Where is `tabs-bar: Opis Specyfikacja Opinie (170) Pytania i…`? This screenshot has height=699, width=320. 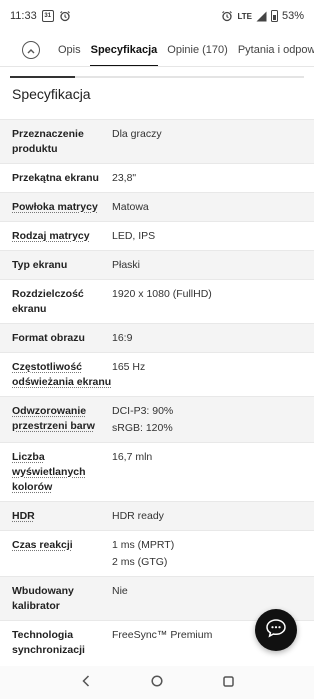
tabs-bar: Opis Specyfikacja Opinie (170) Pytania i… is located at coordinates (157, 50).